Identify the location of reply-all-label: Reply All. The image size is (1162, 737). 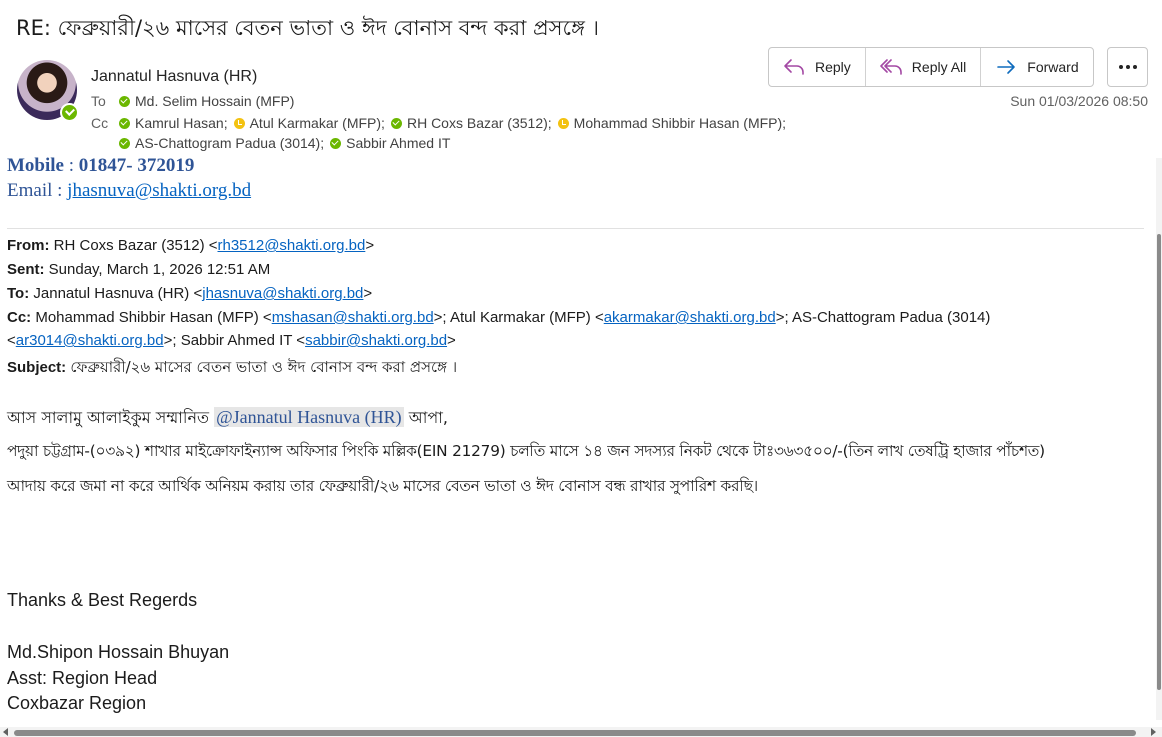
(939, 67).